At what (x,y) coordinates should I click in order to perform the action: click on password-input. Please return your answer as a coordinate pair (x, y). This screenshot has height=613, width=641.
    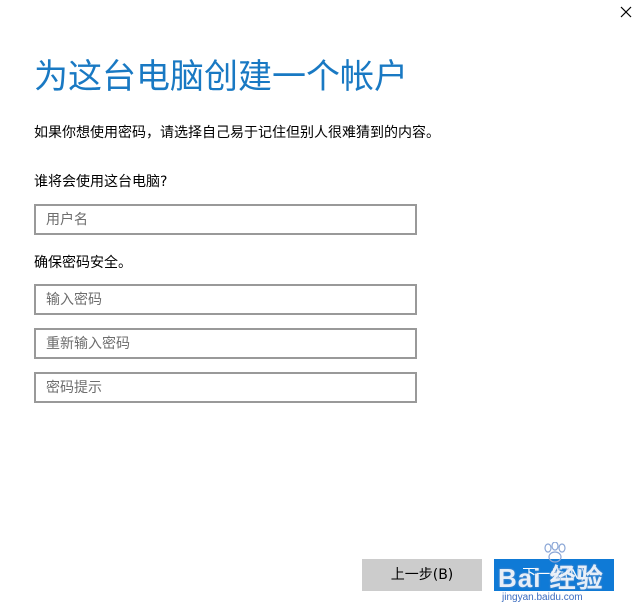
    Looking at the image, I should click on (225, 299).